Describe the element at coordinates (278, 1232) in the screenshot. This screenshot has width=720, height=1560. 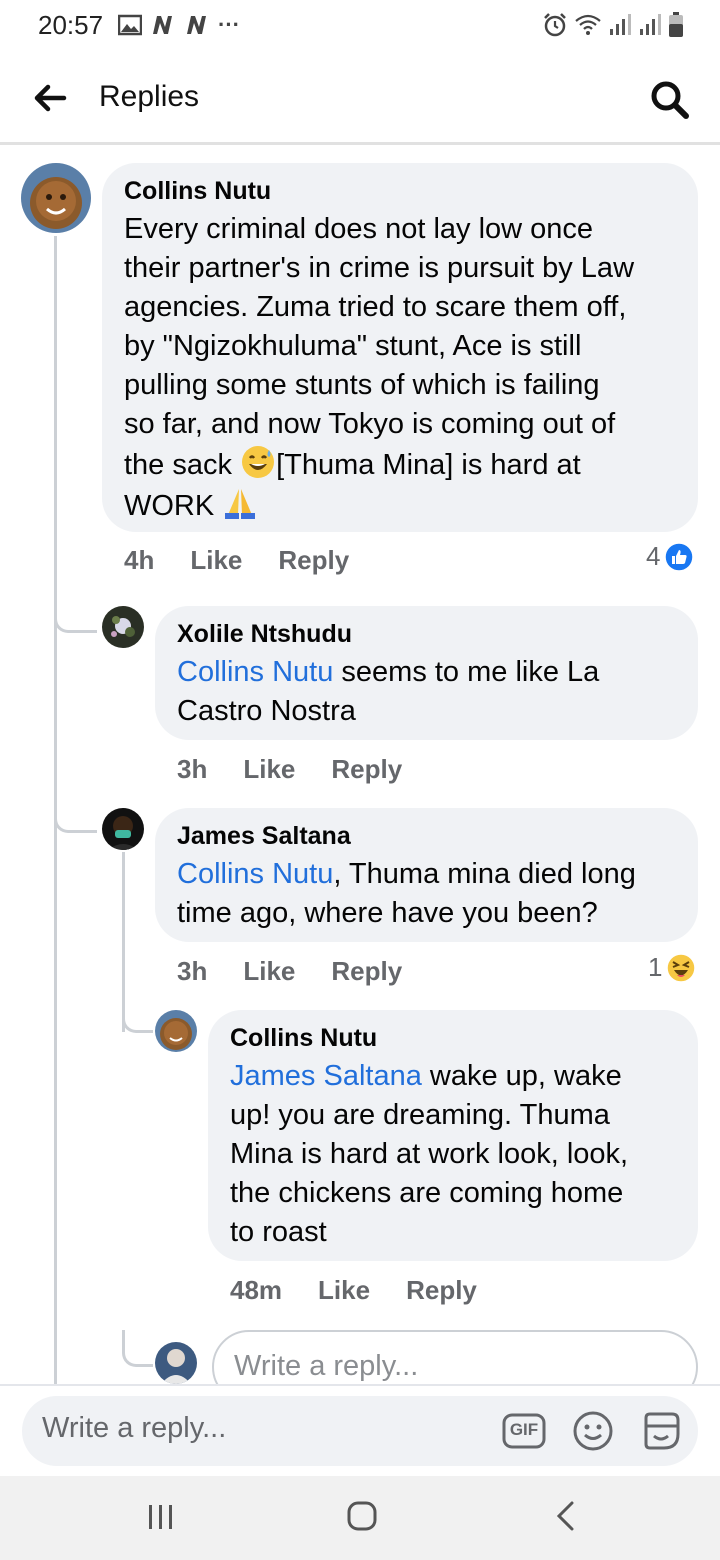
I see `comment-line: to roast` at that location.